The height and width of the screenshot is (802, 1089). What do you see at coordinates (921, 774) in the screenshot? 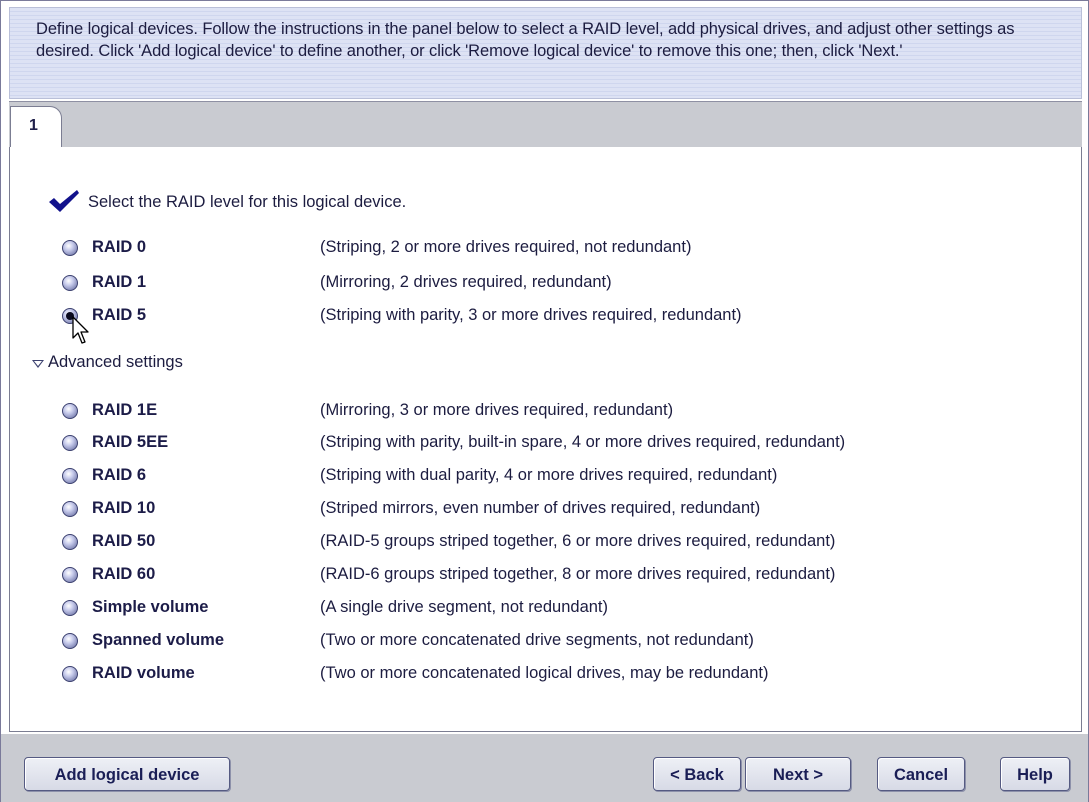
I see `cancel-button: Cancel` at bounding box center [921, 774].